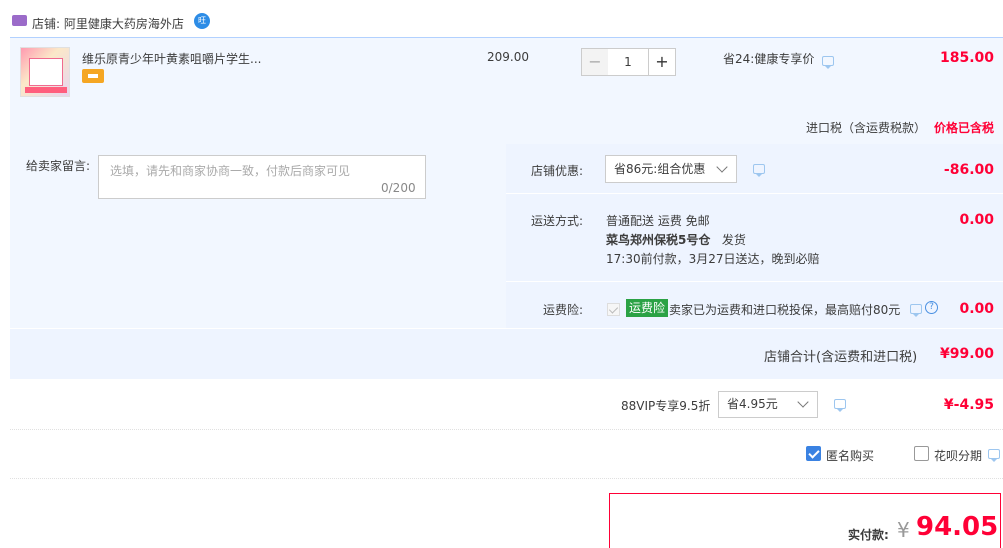  Describe the element at coordinates (976, 309) in the screenshot. I see `insurance-value: 0.00` at that location.